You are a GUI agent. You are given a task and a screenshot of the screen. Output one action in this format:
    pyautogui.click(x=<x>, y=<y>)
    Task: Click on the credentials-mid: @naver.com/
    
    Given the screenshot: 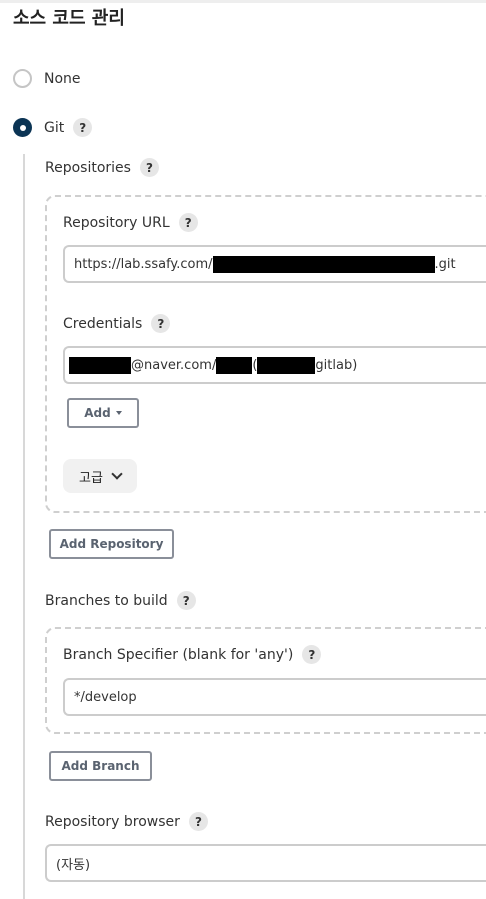 What is the action you would take?
    pyautogui.click(x=174, y=365)
    